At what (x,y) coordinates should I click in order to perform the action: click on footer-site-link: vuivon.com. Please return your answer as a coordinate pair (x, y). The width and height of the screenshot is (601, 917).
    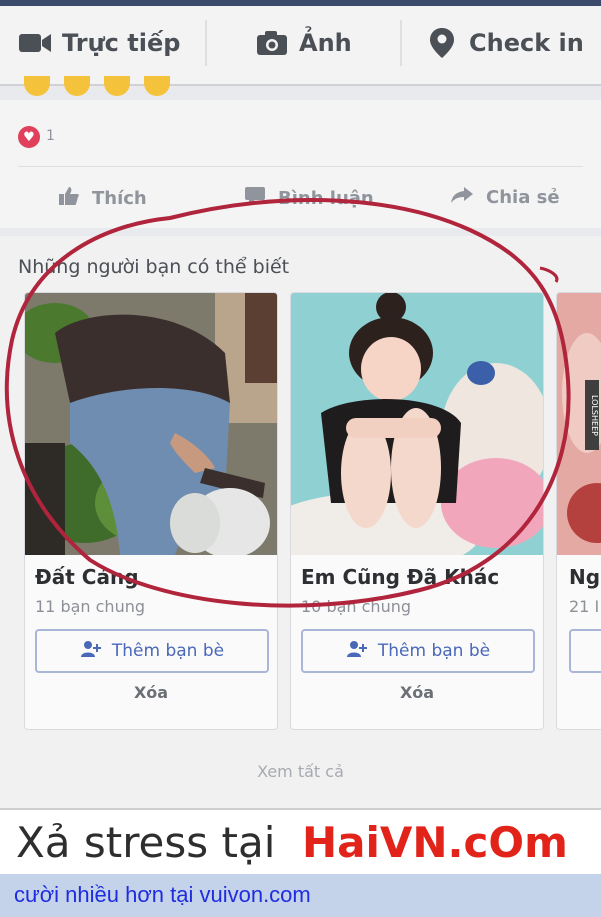
    Looking at the image, I should click on (254, 894).